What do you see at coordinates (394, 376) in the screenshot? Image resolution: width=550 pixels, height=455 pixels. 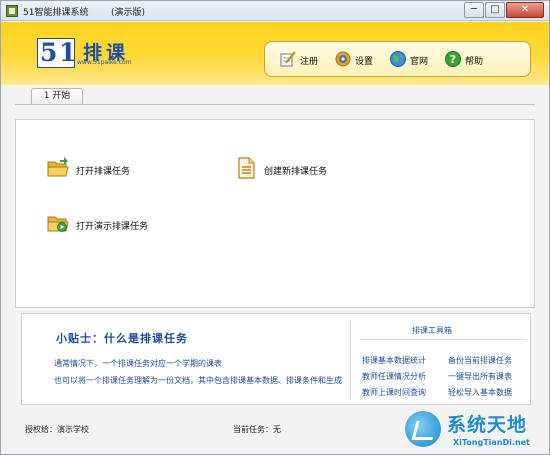 I see `tool-link-teacher-analysis: 教师任课情况分析` at bounding box center [394, 376].